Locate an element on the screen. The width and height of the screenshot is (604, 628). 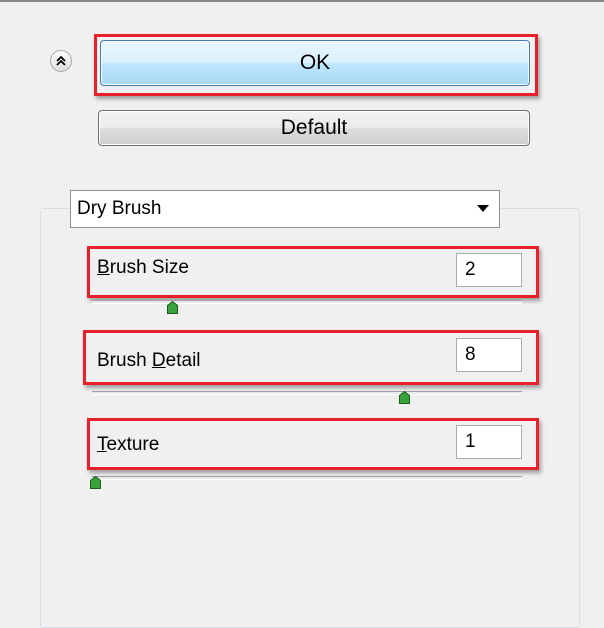
brush-detail-slider-thumb is located at coordinates (404, 397).